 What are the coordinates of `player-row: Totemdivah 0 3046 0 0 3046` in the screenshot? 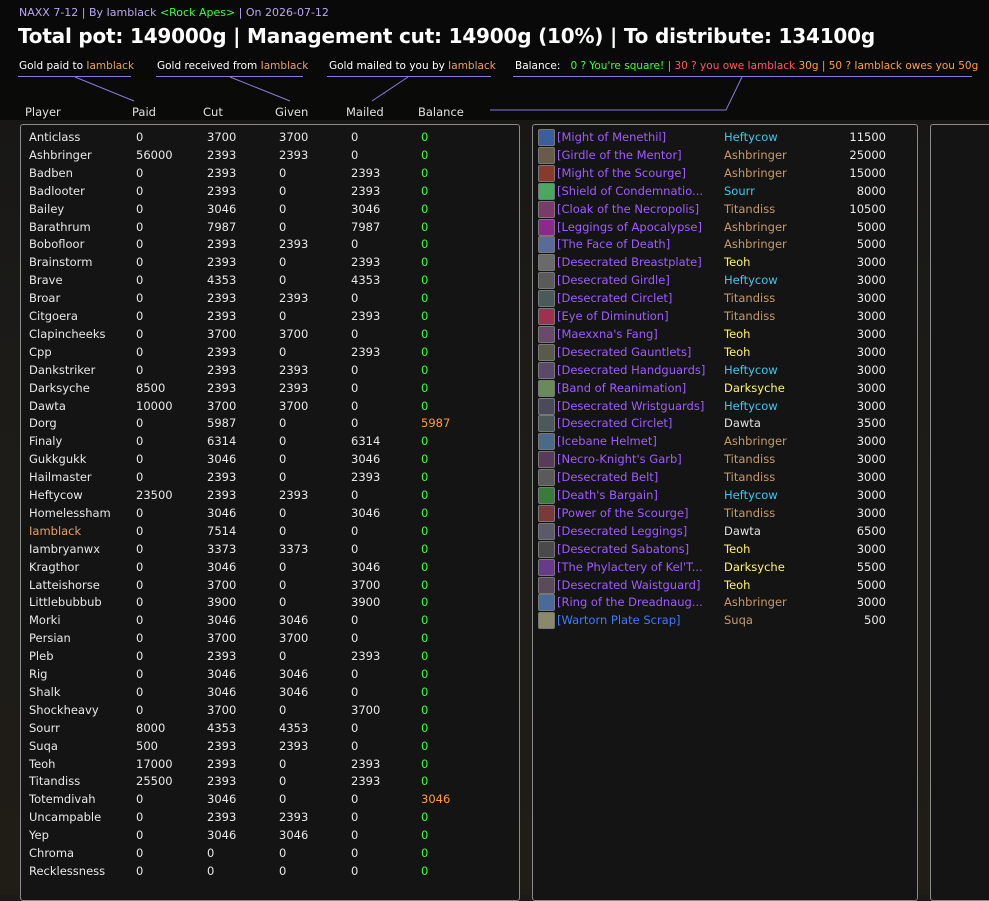 It's located at (270, 799).